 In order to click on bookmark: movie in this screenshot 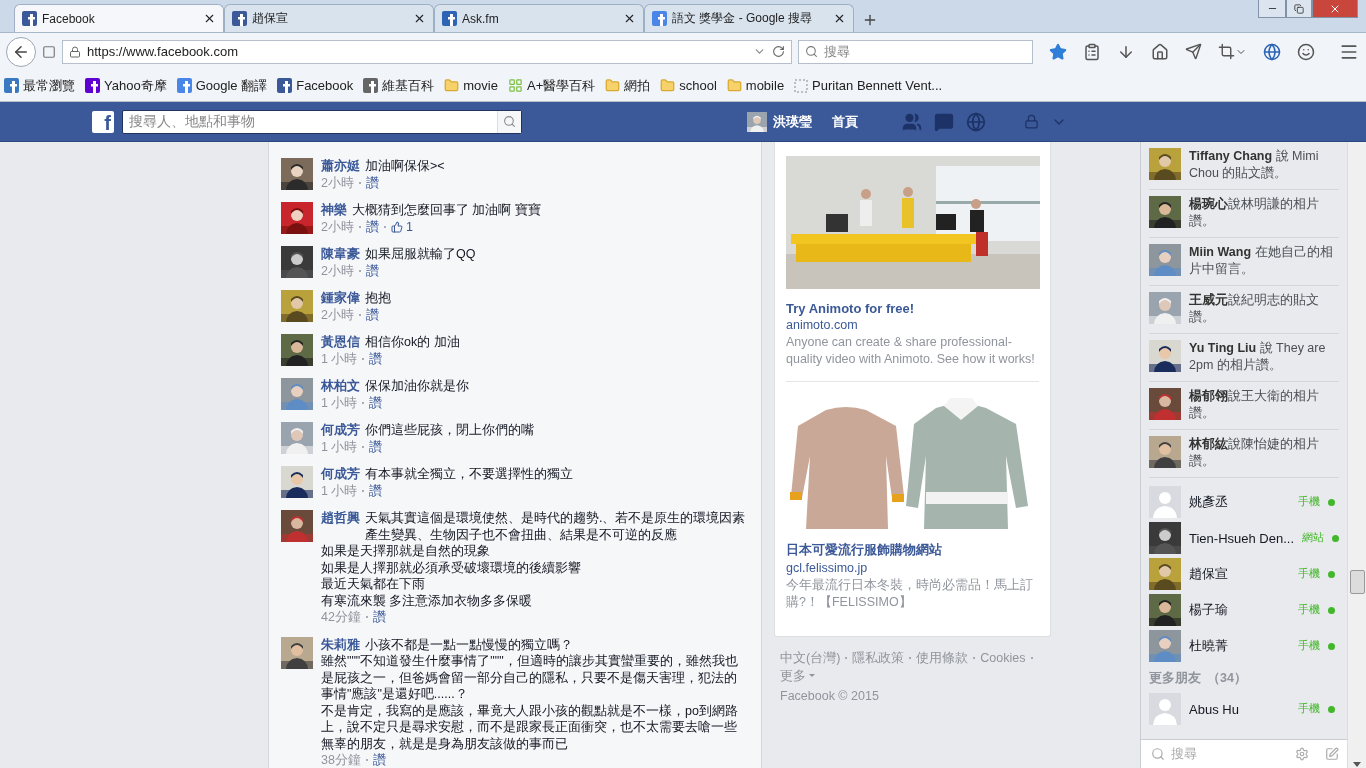, I will do `click(471, 85)`.